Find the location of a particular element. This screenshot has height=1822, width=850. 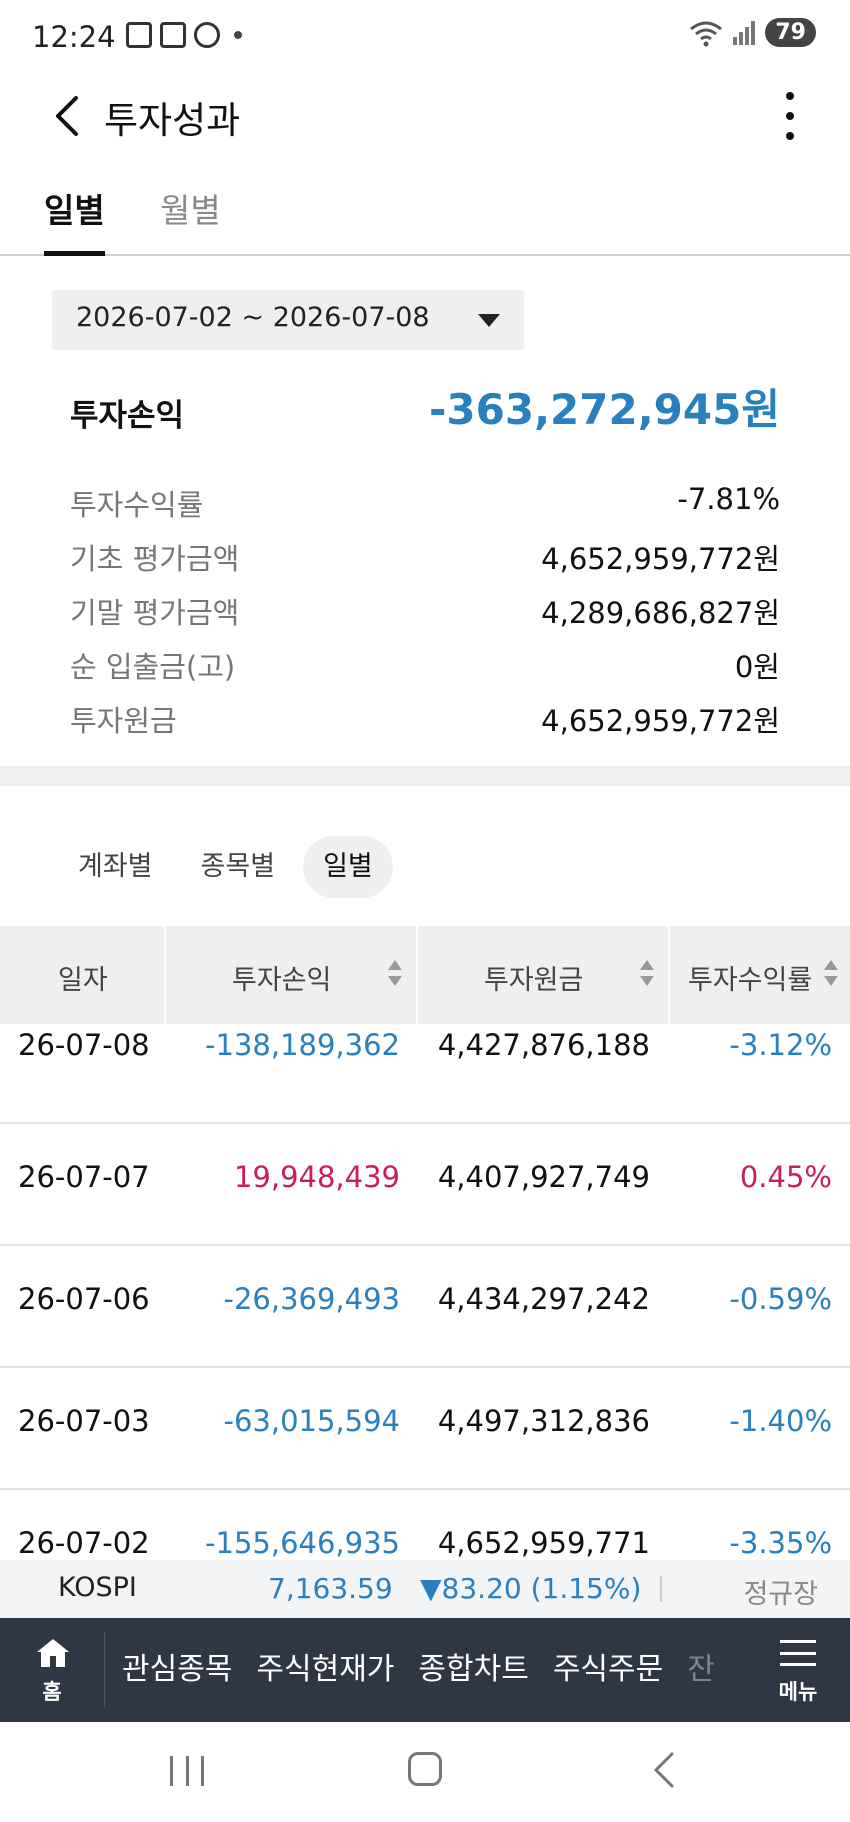

cell-date: 26-07-03 is located at coordinates (84, 1421).